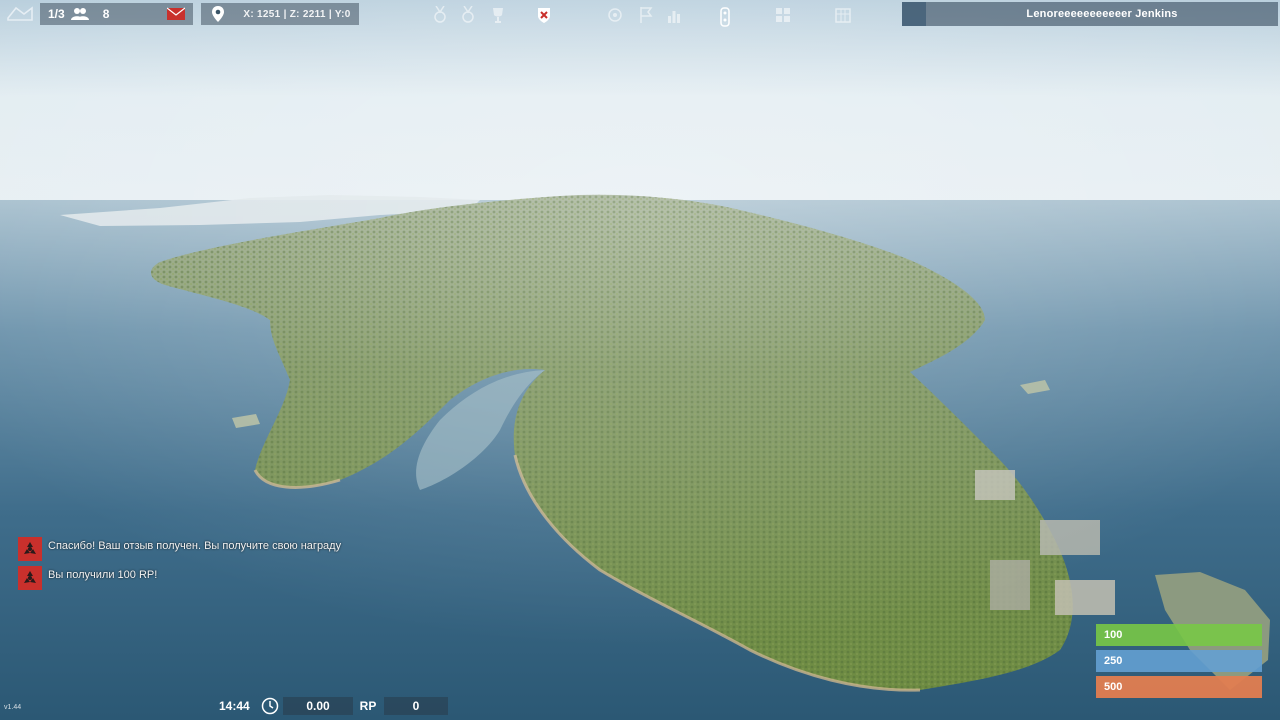  I want to click on xp-bars: 100 250 500, so click(1179, 663).